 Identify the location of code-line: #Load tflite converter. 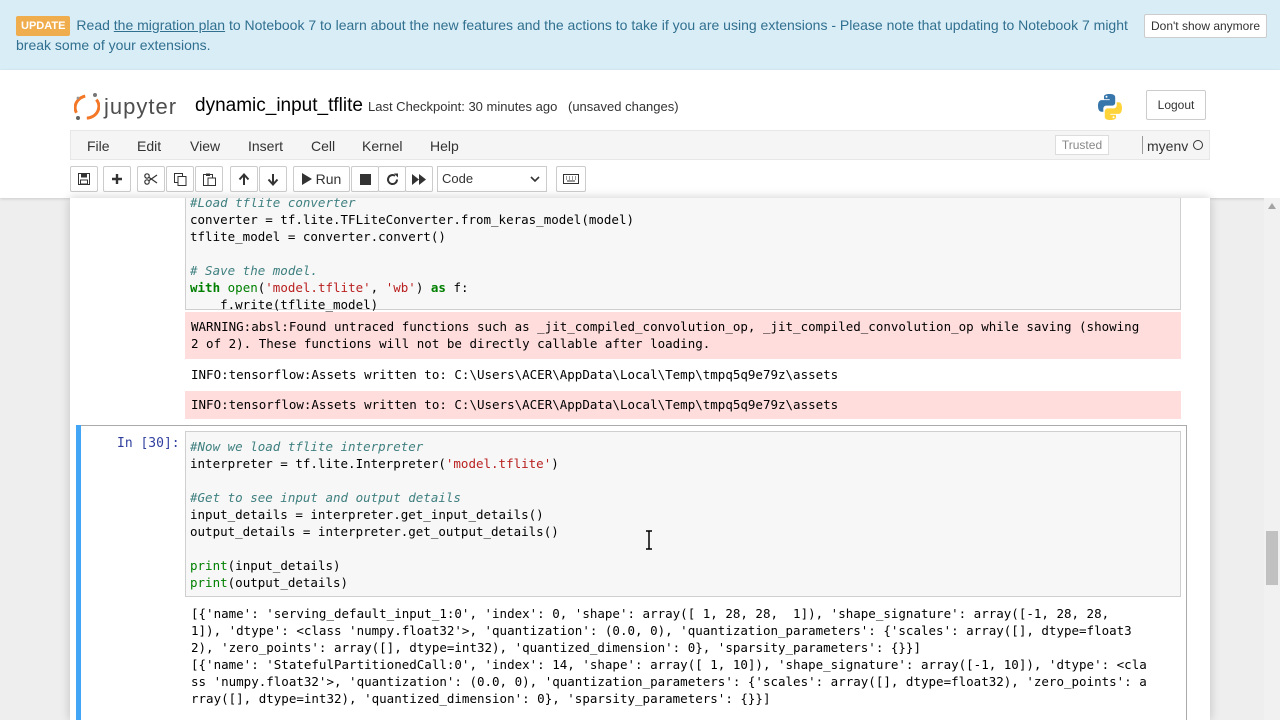
(273, 204).